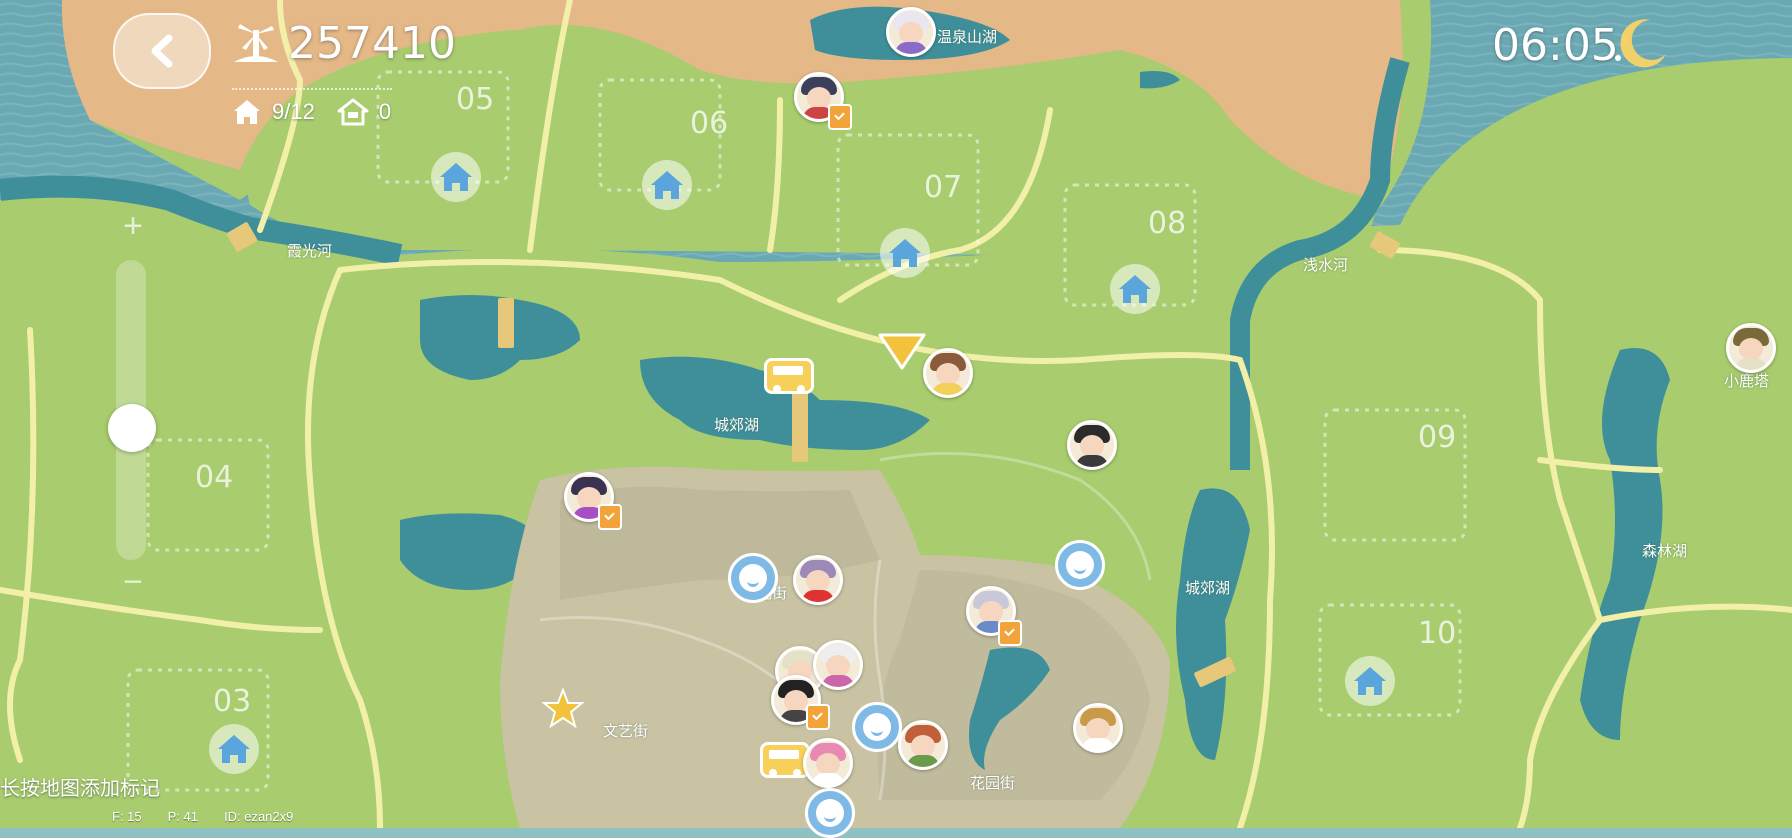 The height and width of the screenshot is (838, 1792). I want to click on house-stats: 9/12 0, so click(311, 112).